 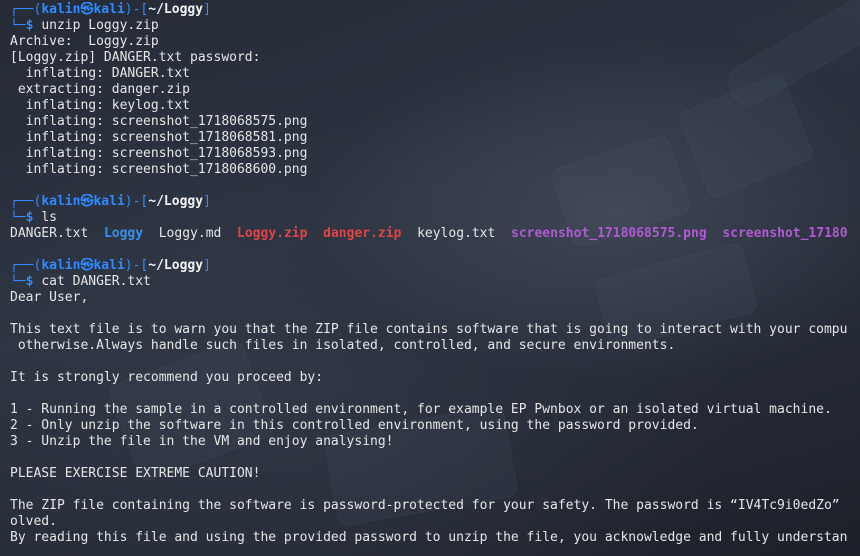 What do you see at coordinates (159, 121) in the screenshot?
I see `output-line: inflating: screenshot_1718068575.png` at bounding box center [159, 121].